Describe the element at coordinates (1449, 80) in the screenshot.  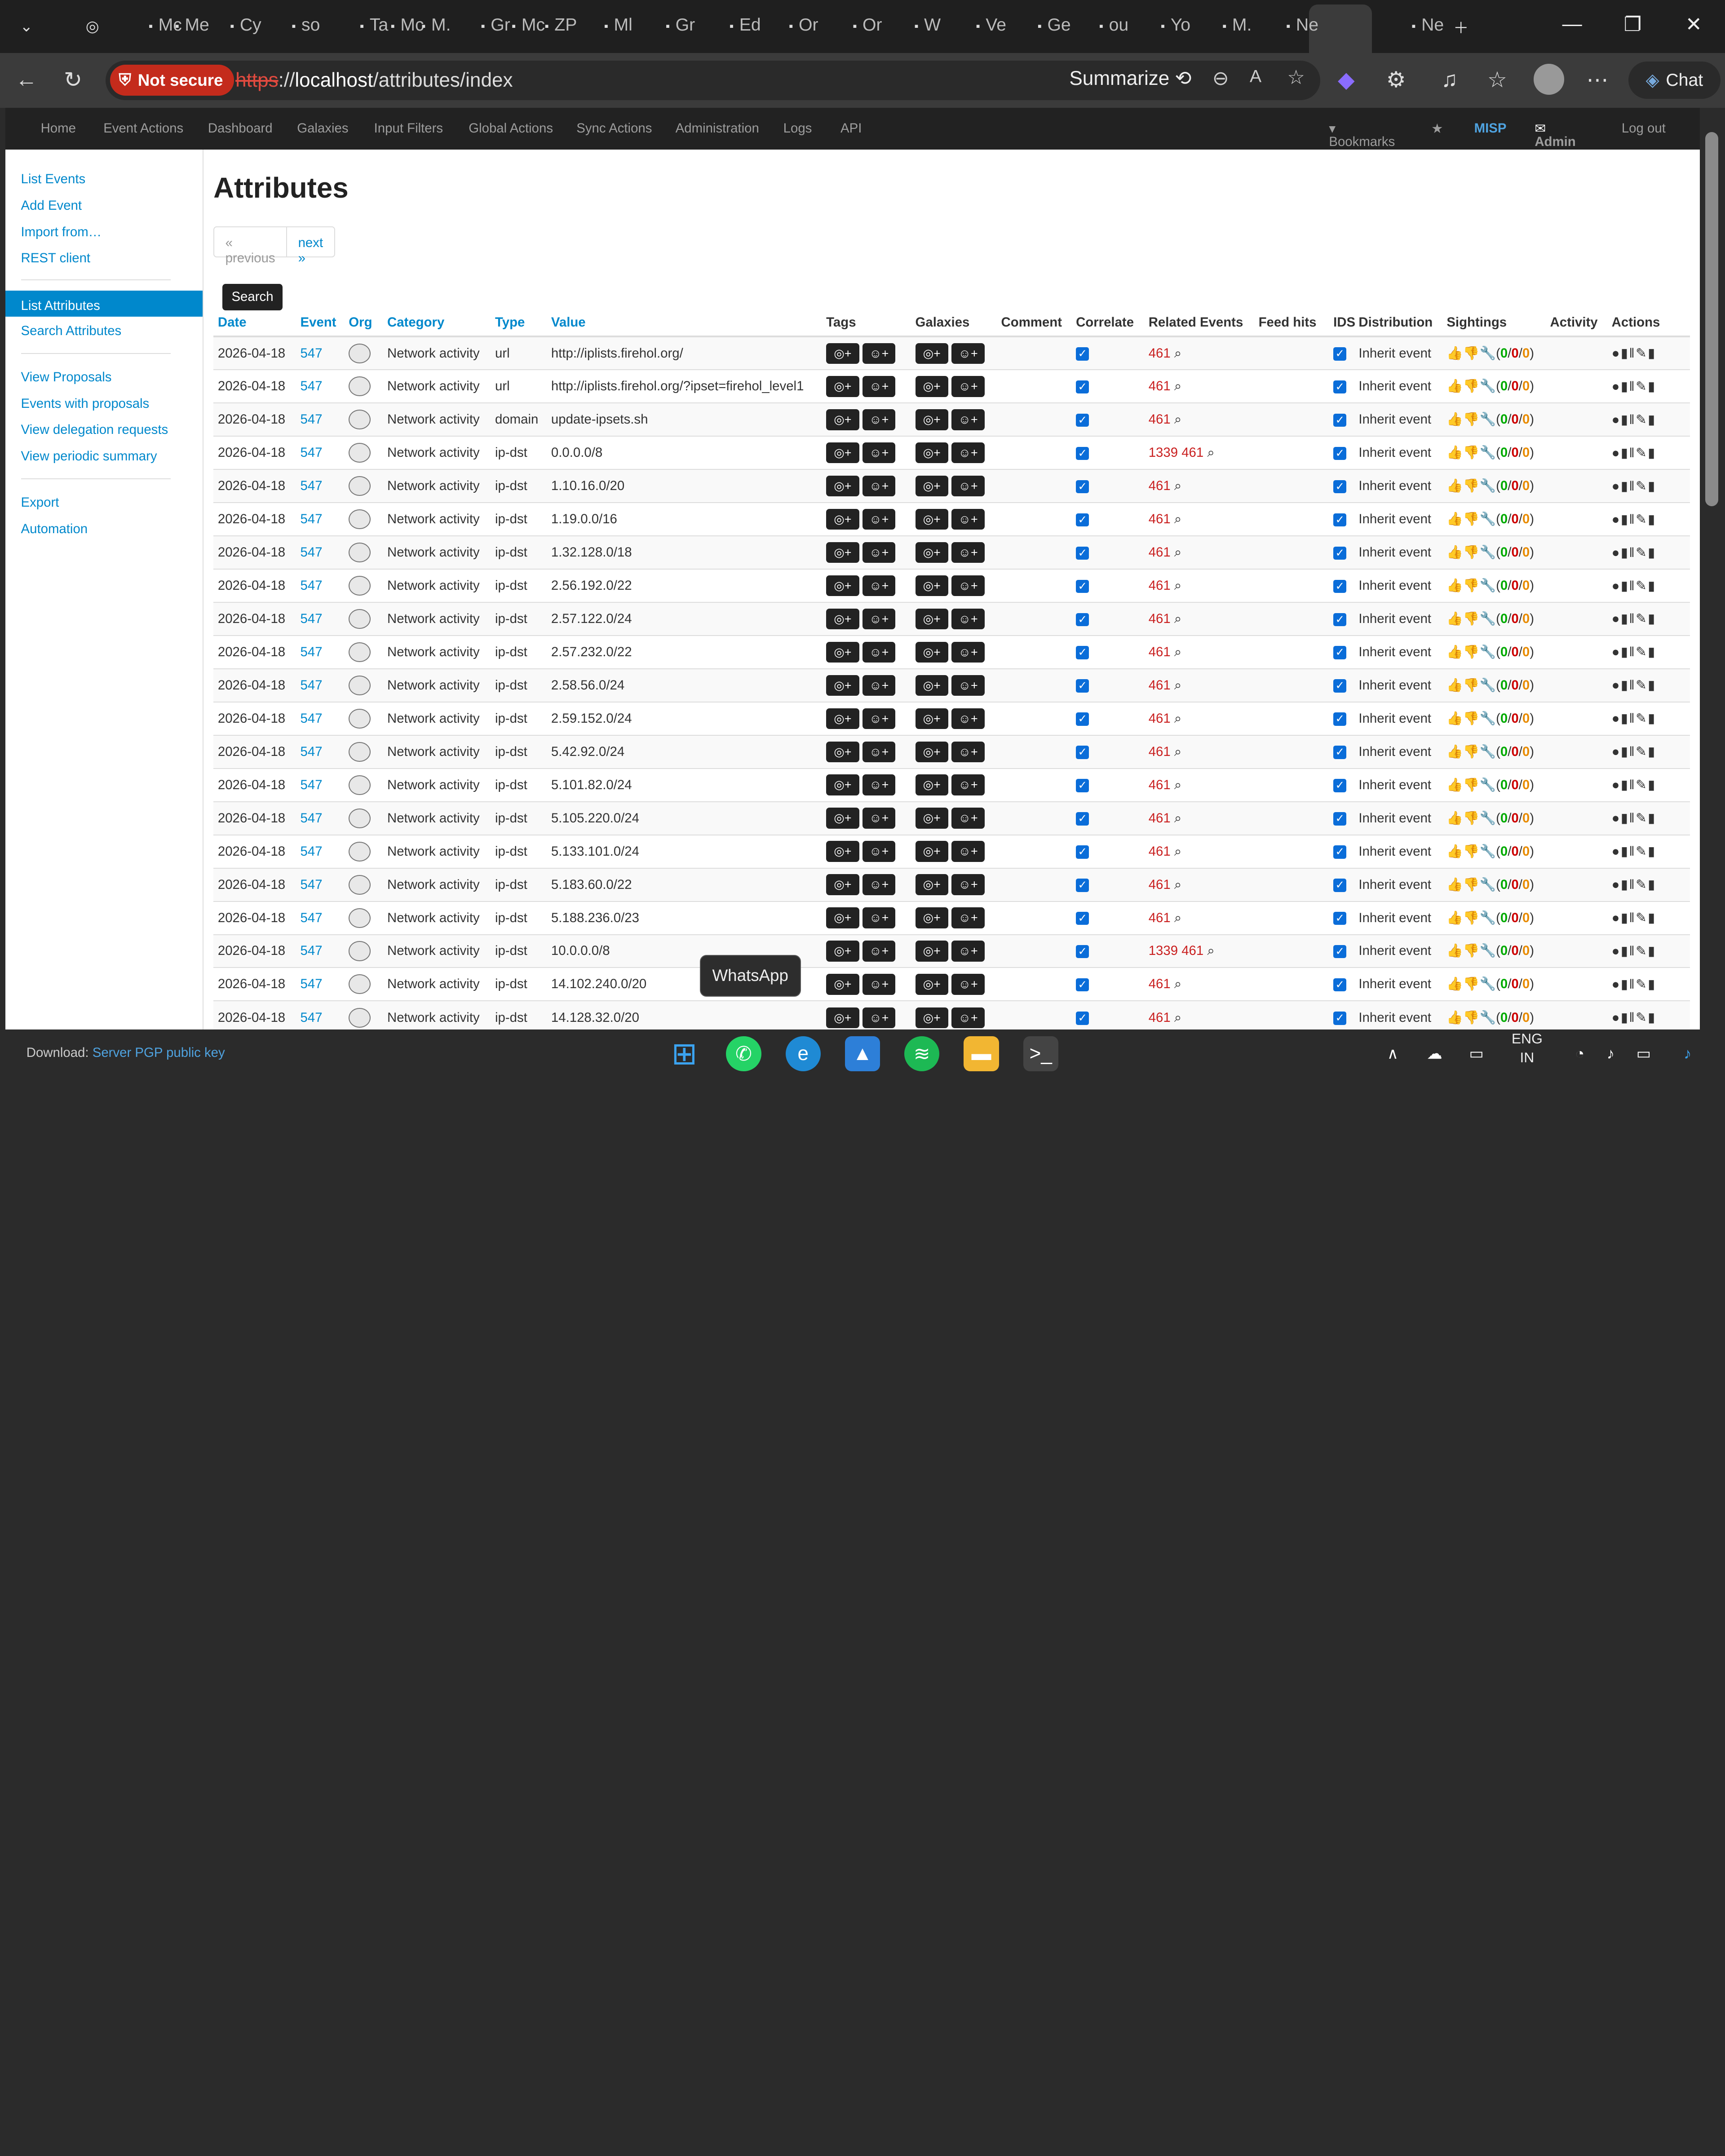
I see `media-icon: ♫` at that location.